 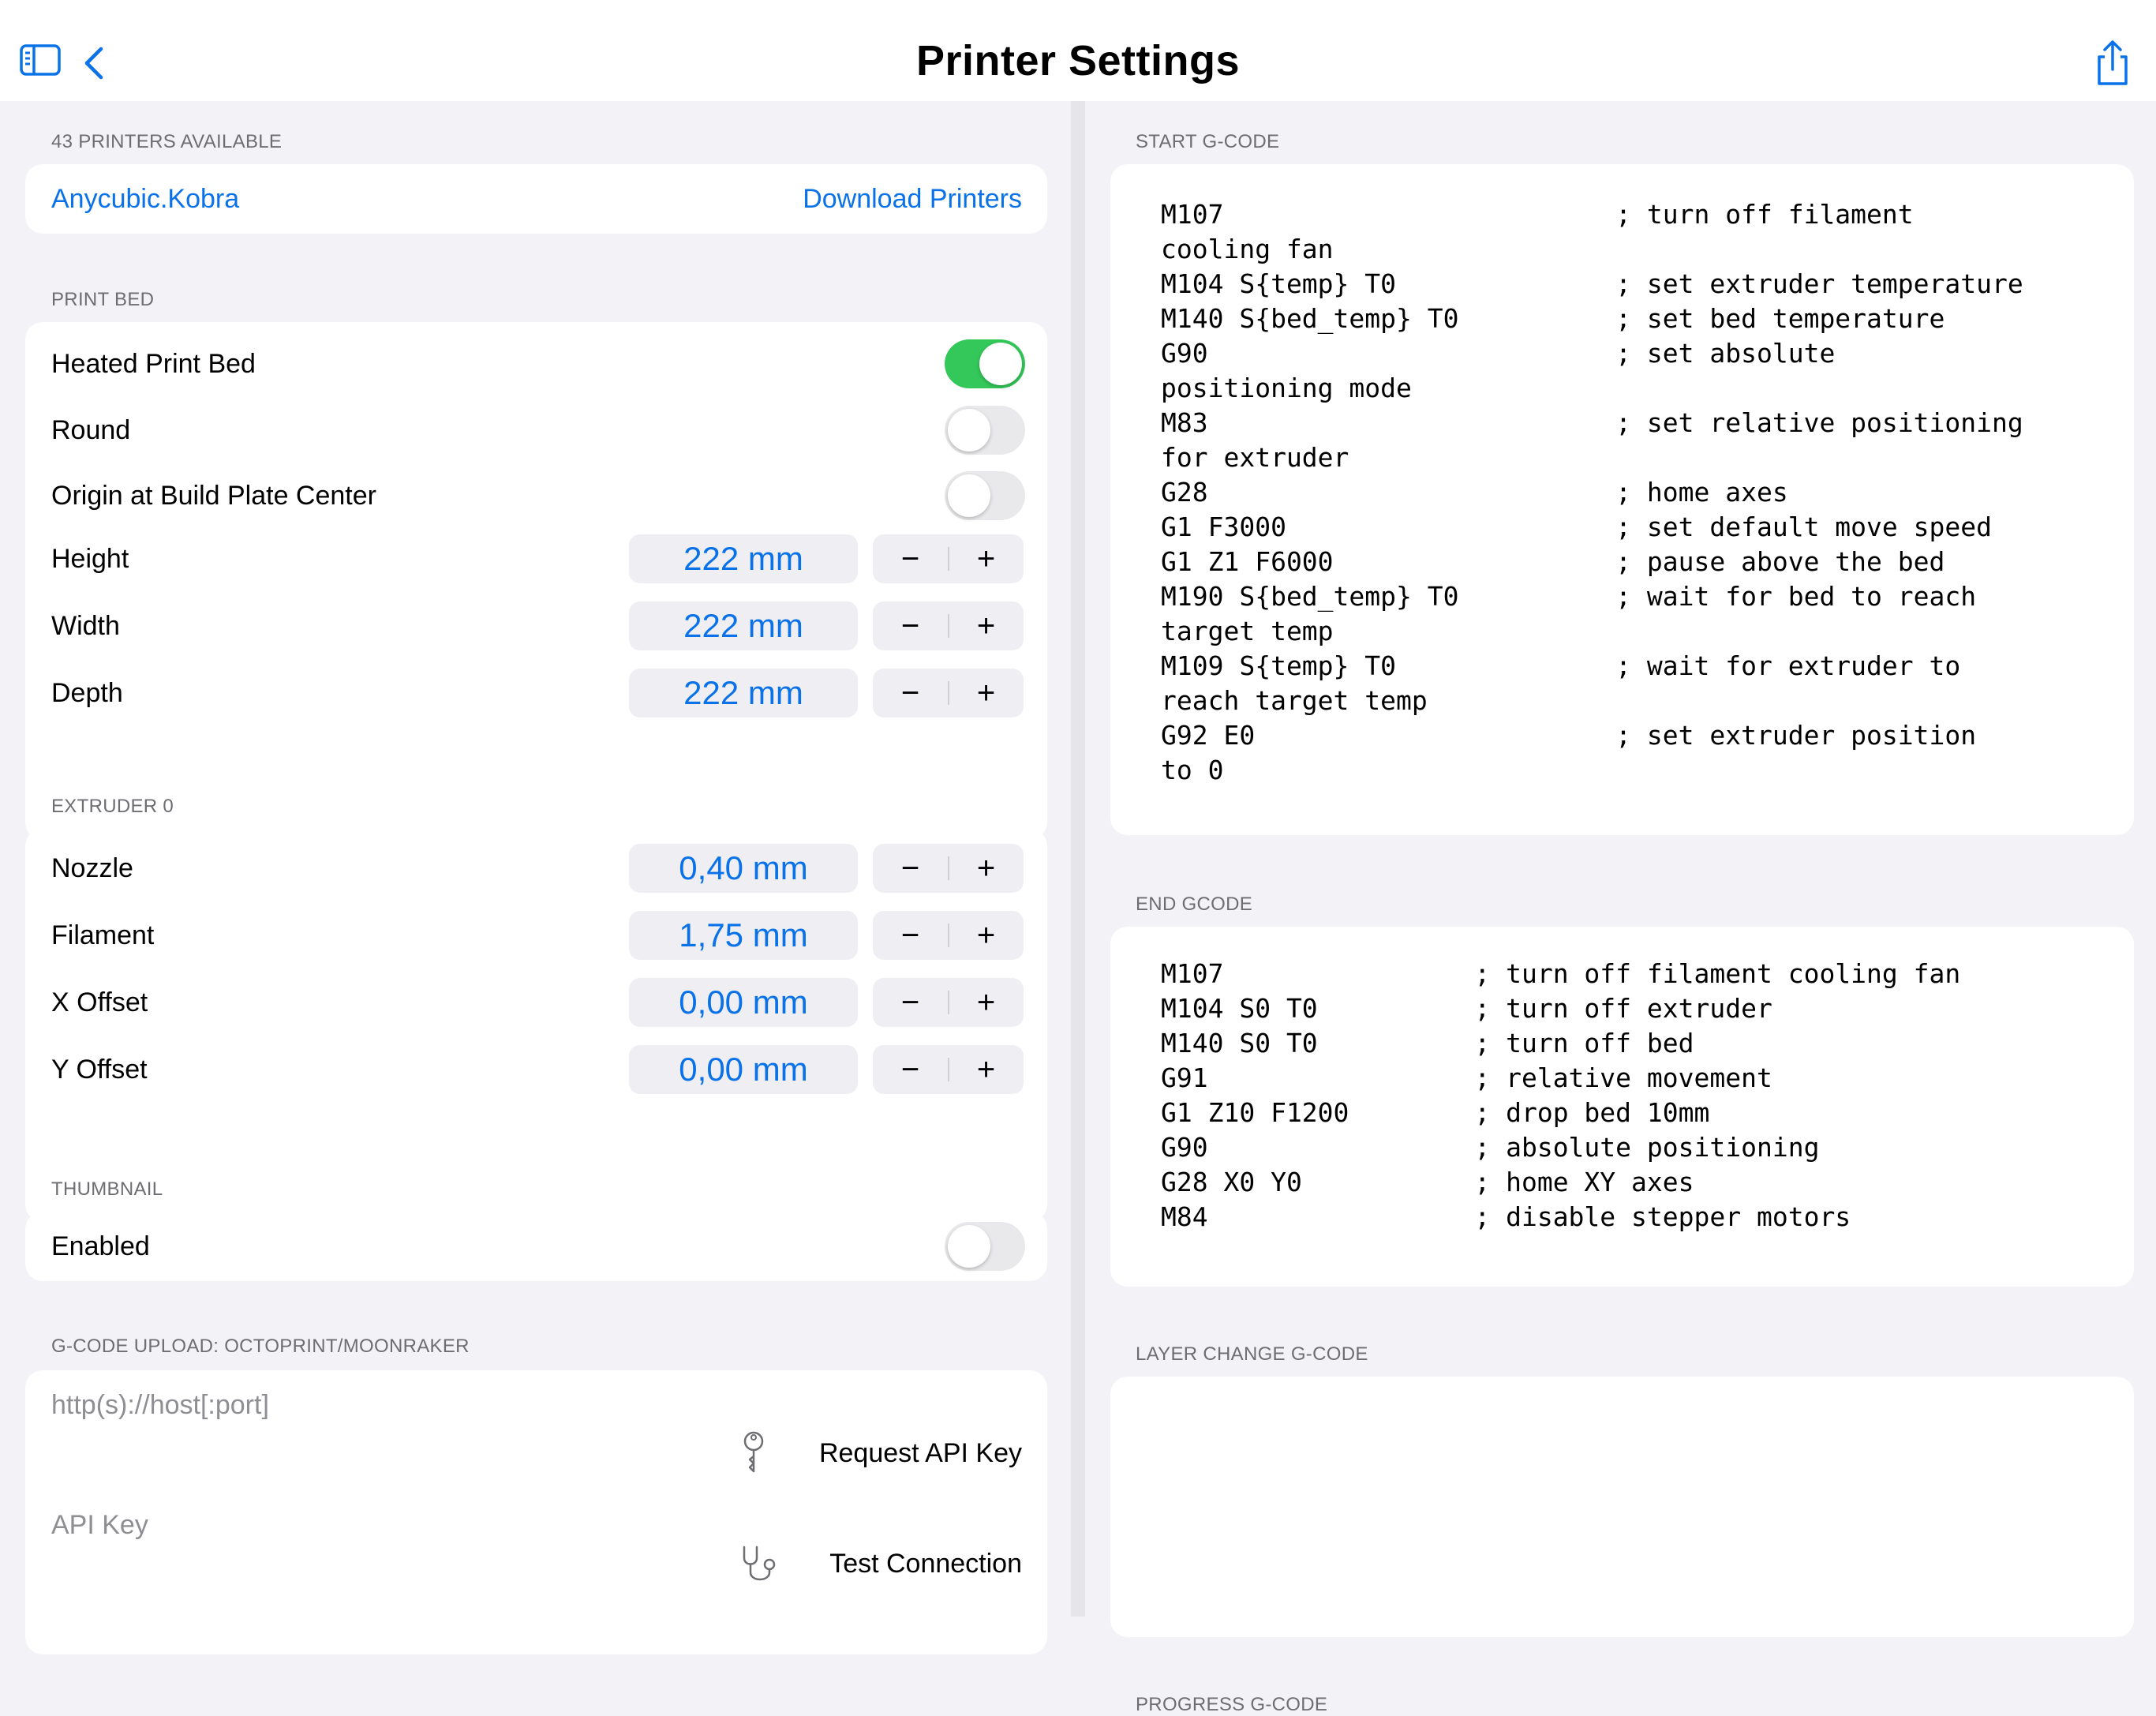 I want to click on depth-increment-button: +, so click(x=986, y=693).